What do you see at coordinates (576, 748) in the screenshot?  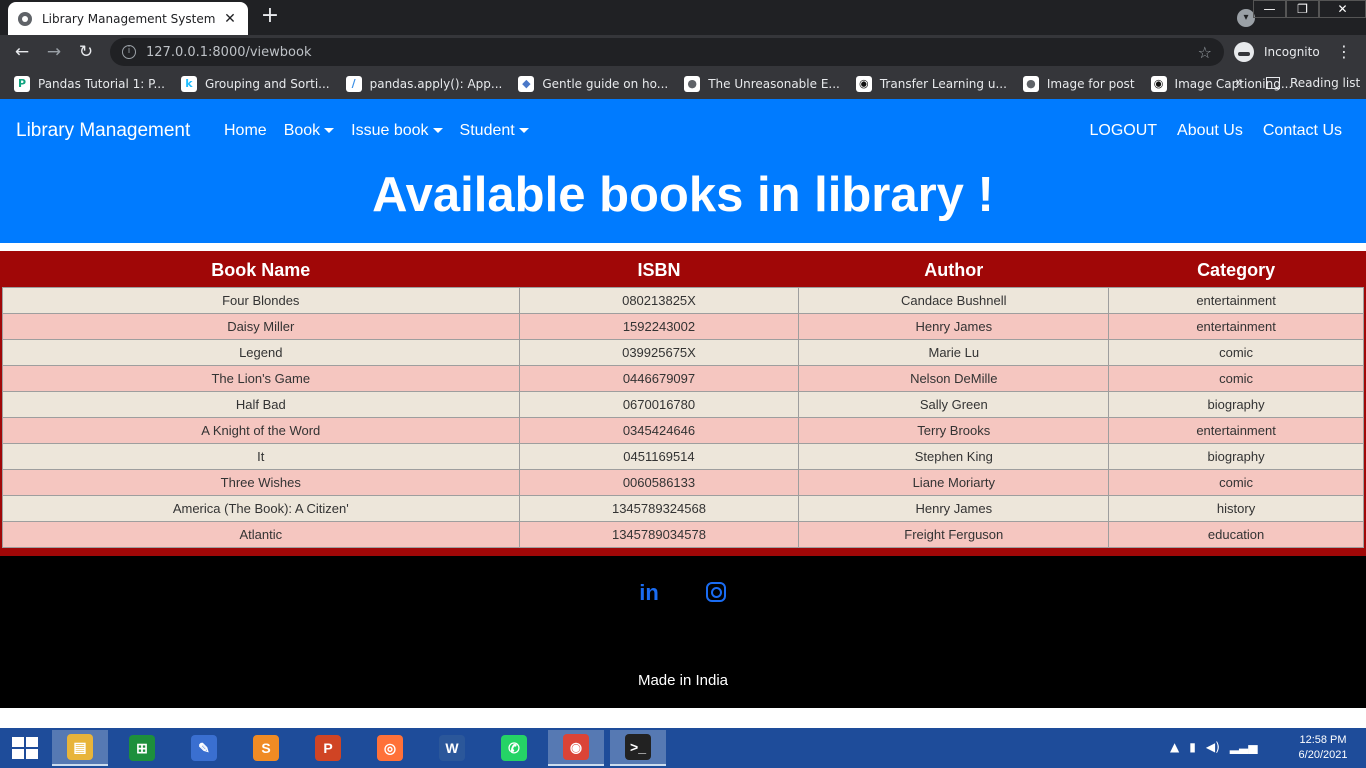 I see `taskbar-app-chrome: ◉` at bounding box center [576, 748].